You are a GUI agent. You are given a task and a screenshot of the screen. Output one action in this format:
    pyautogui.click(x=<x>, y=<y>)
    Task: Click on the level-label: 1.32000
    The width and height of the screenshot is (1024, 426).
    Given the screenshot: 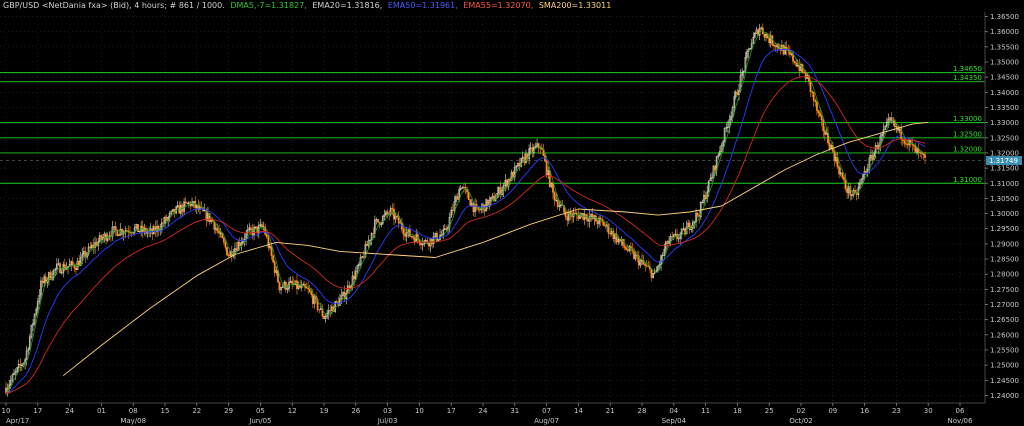 What is the action you would take?
    pyautogui.click(x=967, y=149)
    